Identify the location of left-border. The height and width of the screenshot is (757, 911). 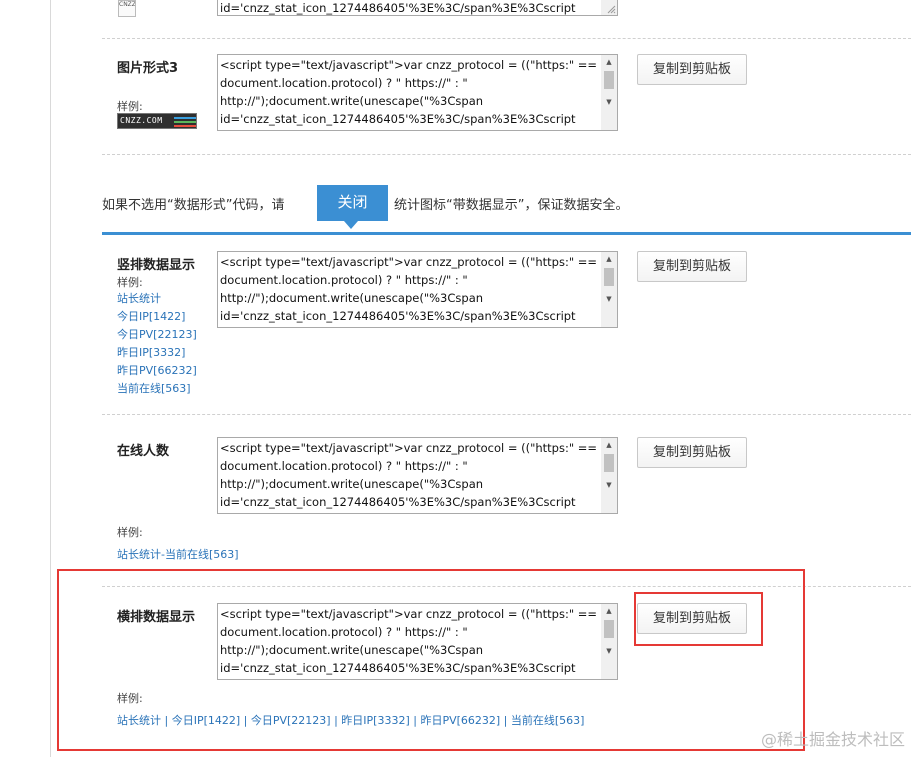
(50, 378).